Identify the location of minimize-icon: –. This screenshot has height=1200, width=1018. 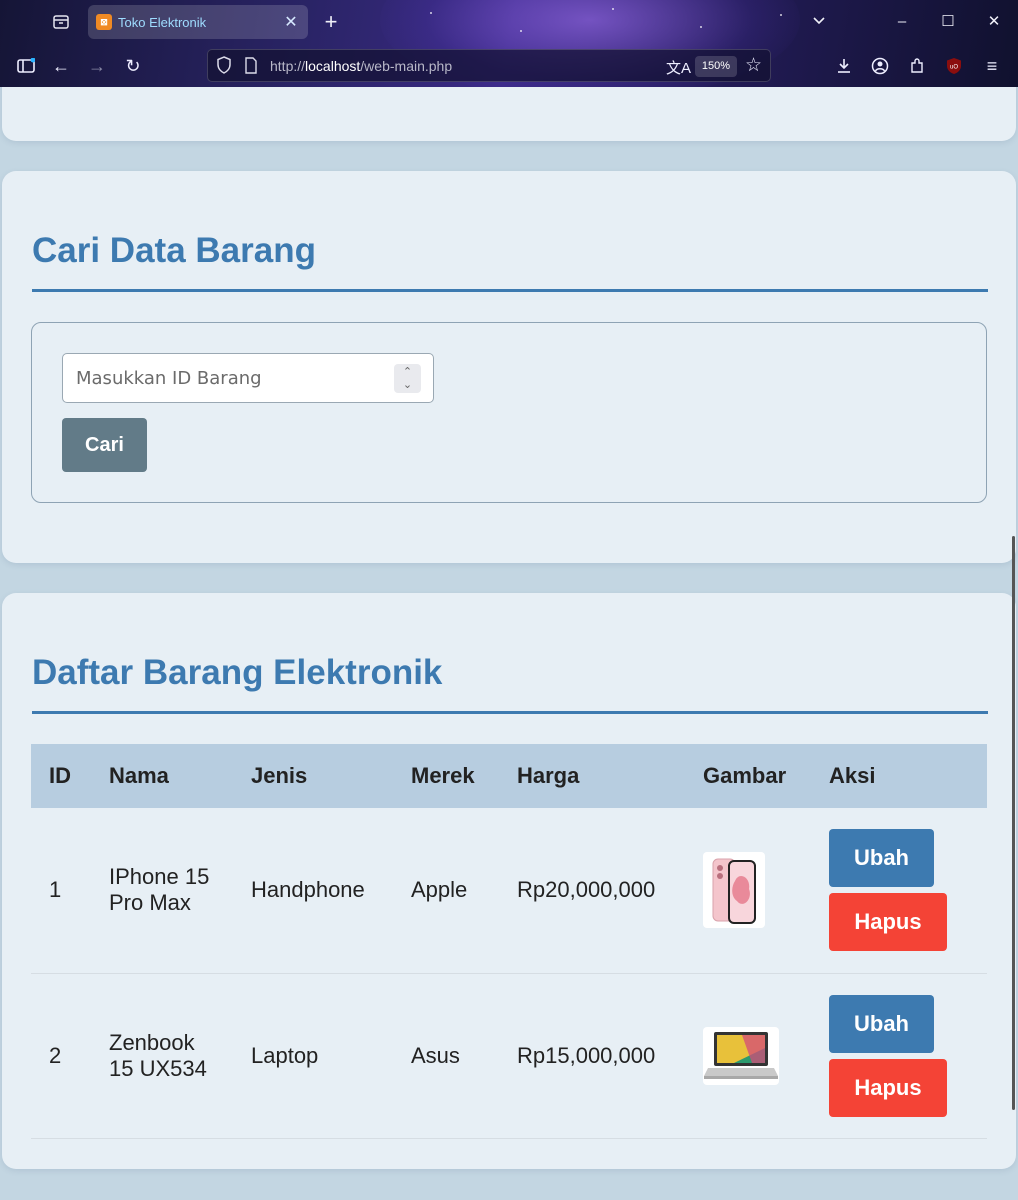
(902, 22).